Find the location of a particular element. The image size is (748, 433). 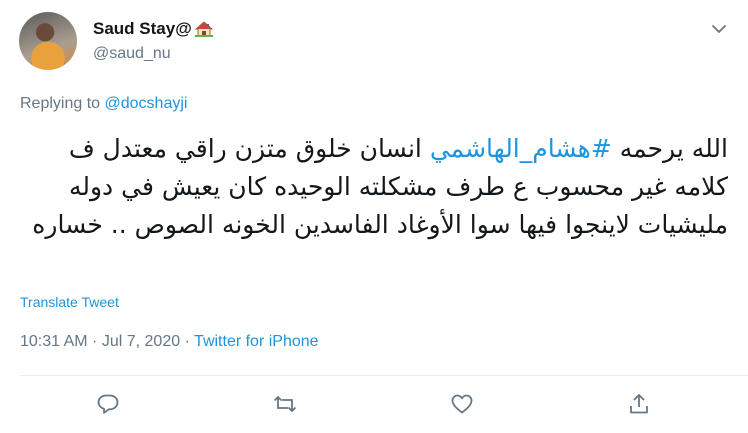

user-info: Saud Stay@ @saud_nu is located at coordinates (153, 41).